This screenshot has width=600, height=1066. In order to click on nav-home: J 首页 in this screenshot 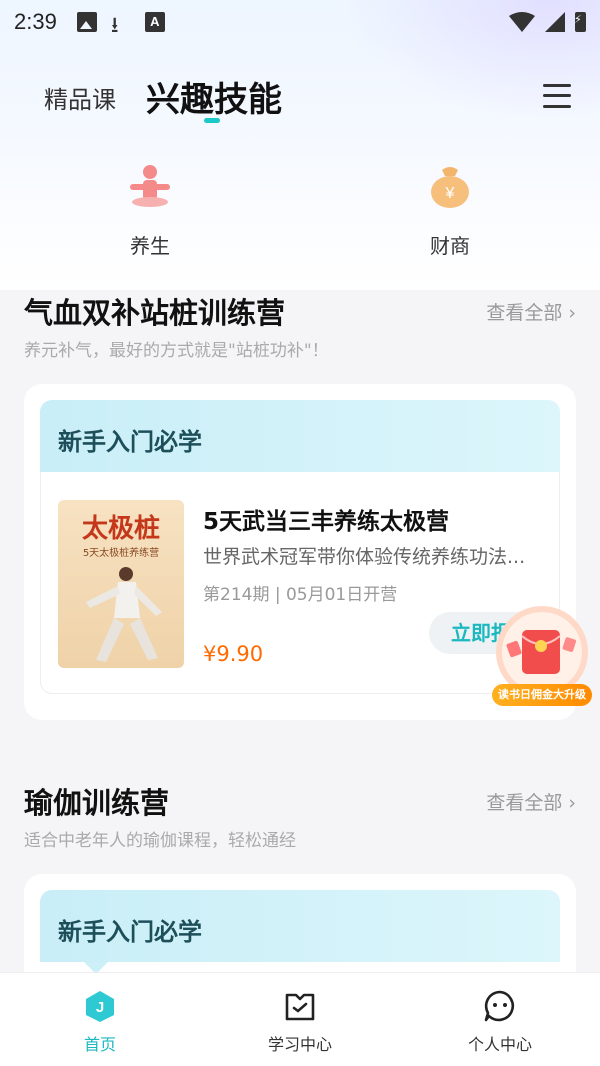, I will do `click(100, 1022)`.